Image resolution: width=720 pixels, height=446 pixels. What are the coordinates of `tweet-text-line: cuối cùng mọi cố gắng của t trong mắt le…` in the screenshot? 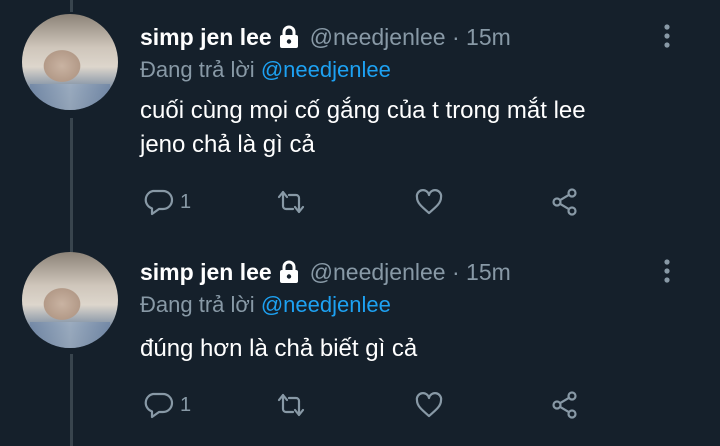 It's located at (363, 110).